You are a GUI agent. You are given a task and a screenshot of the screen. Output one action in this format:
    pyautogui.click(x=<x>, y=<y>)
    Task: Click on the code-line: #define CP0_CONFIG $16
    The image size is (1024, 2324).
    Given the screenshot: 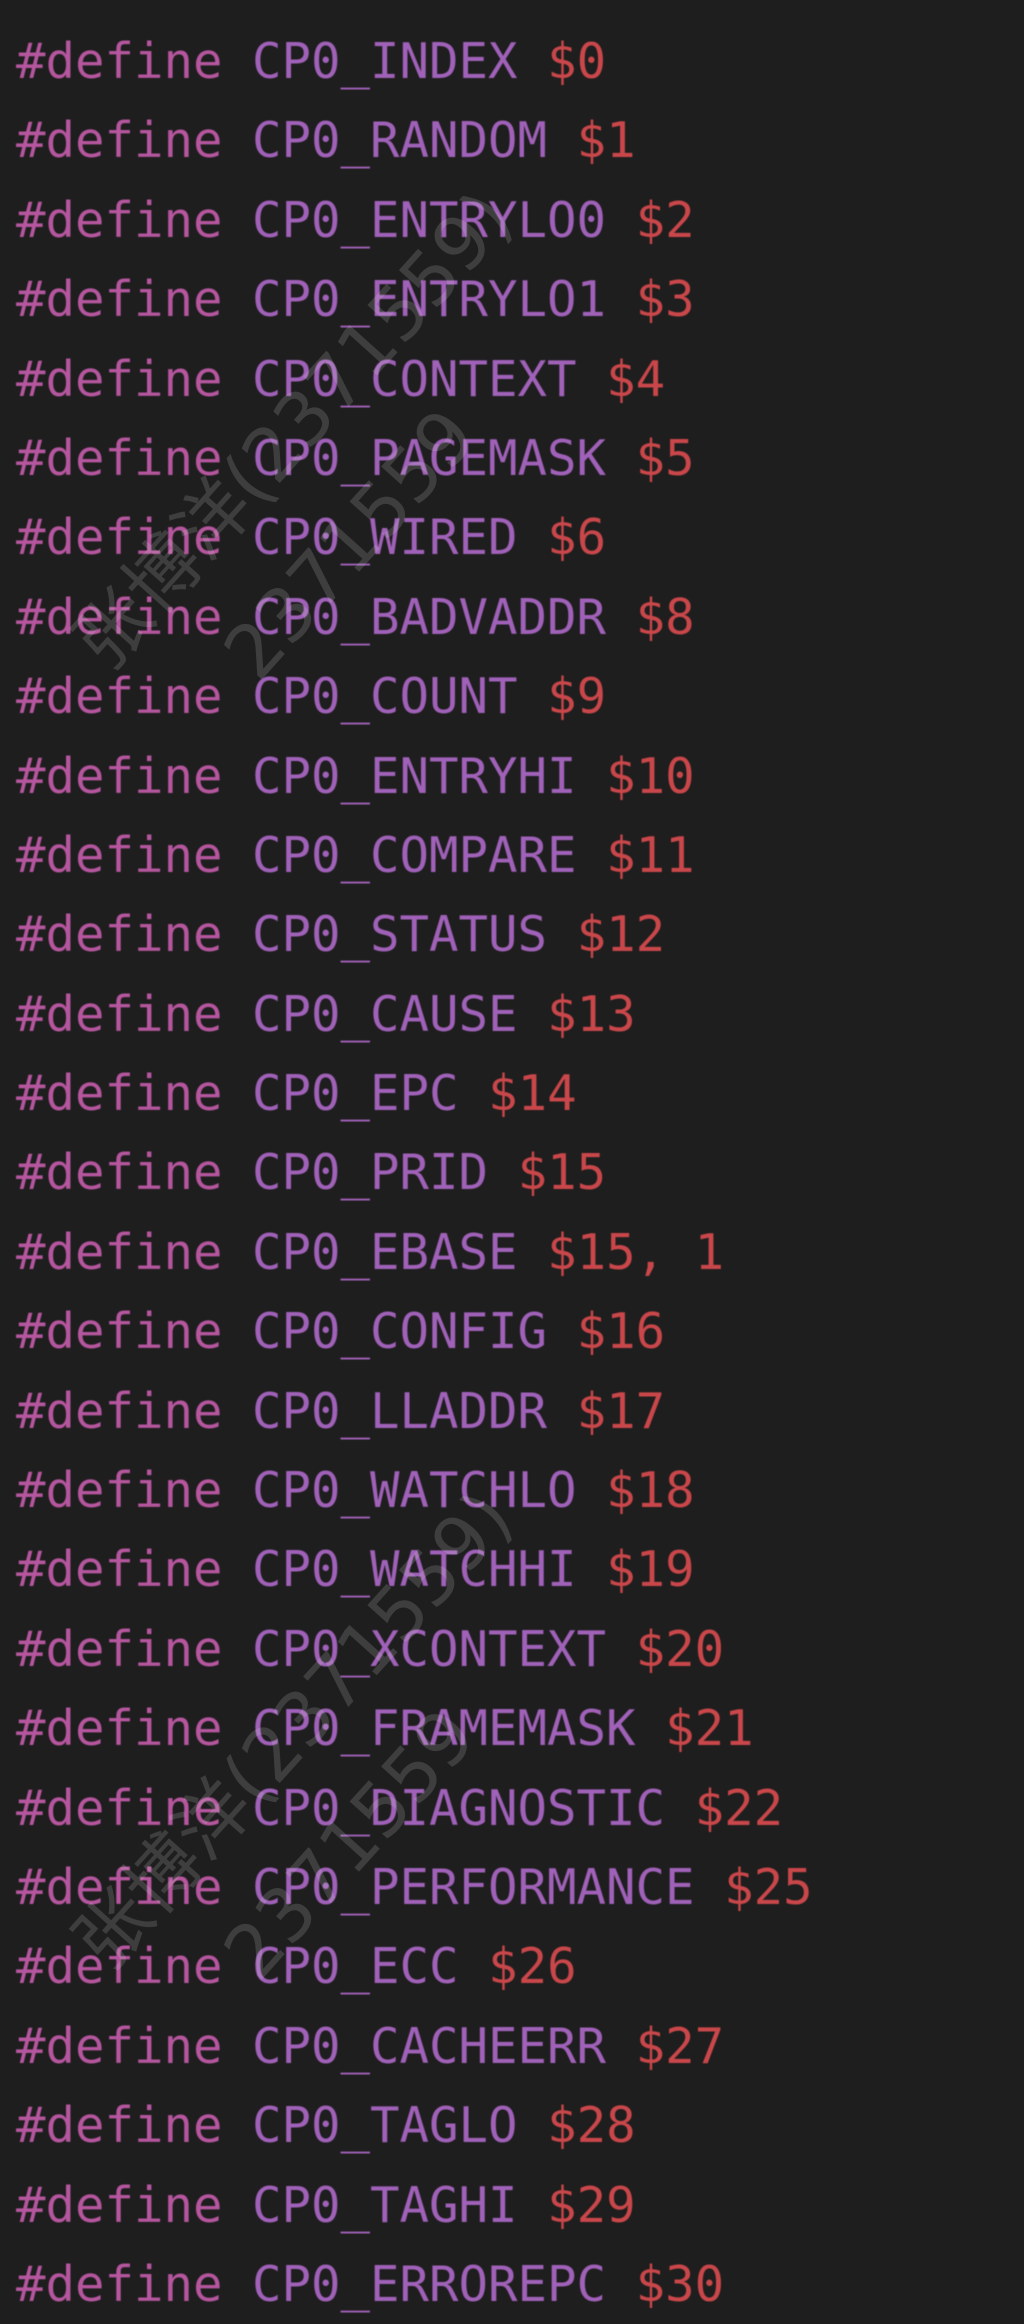 What is the action you would take?
    pyautogui.click(x=414, y=1331)
    